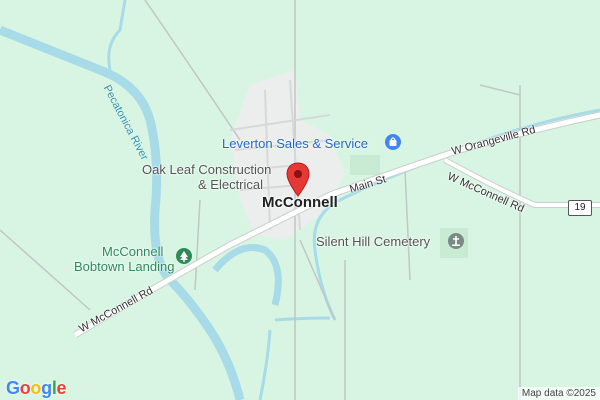  I want to click on shopping-bag-icon, so click(393, 142).